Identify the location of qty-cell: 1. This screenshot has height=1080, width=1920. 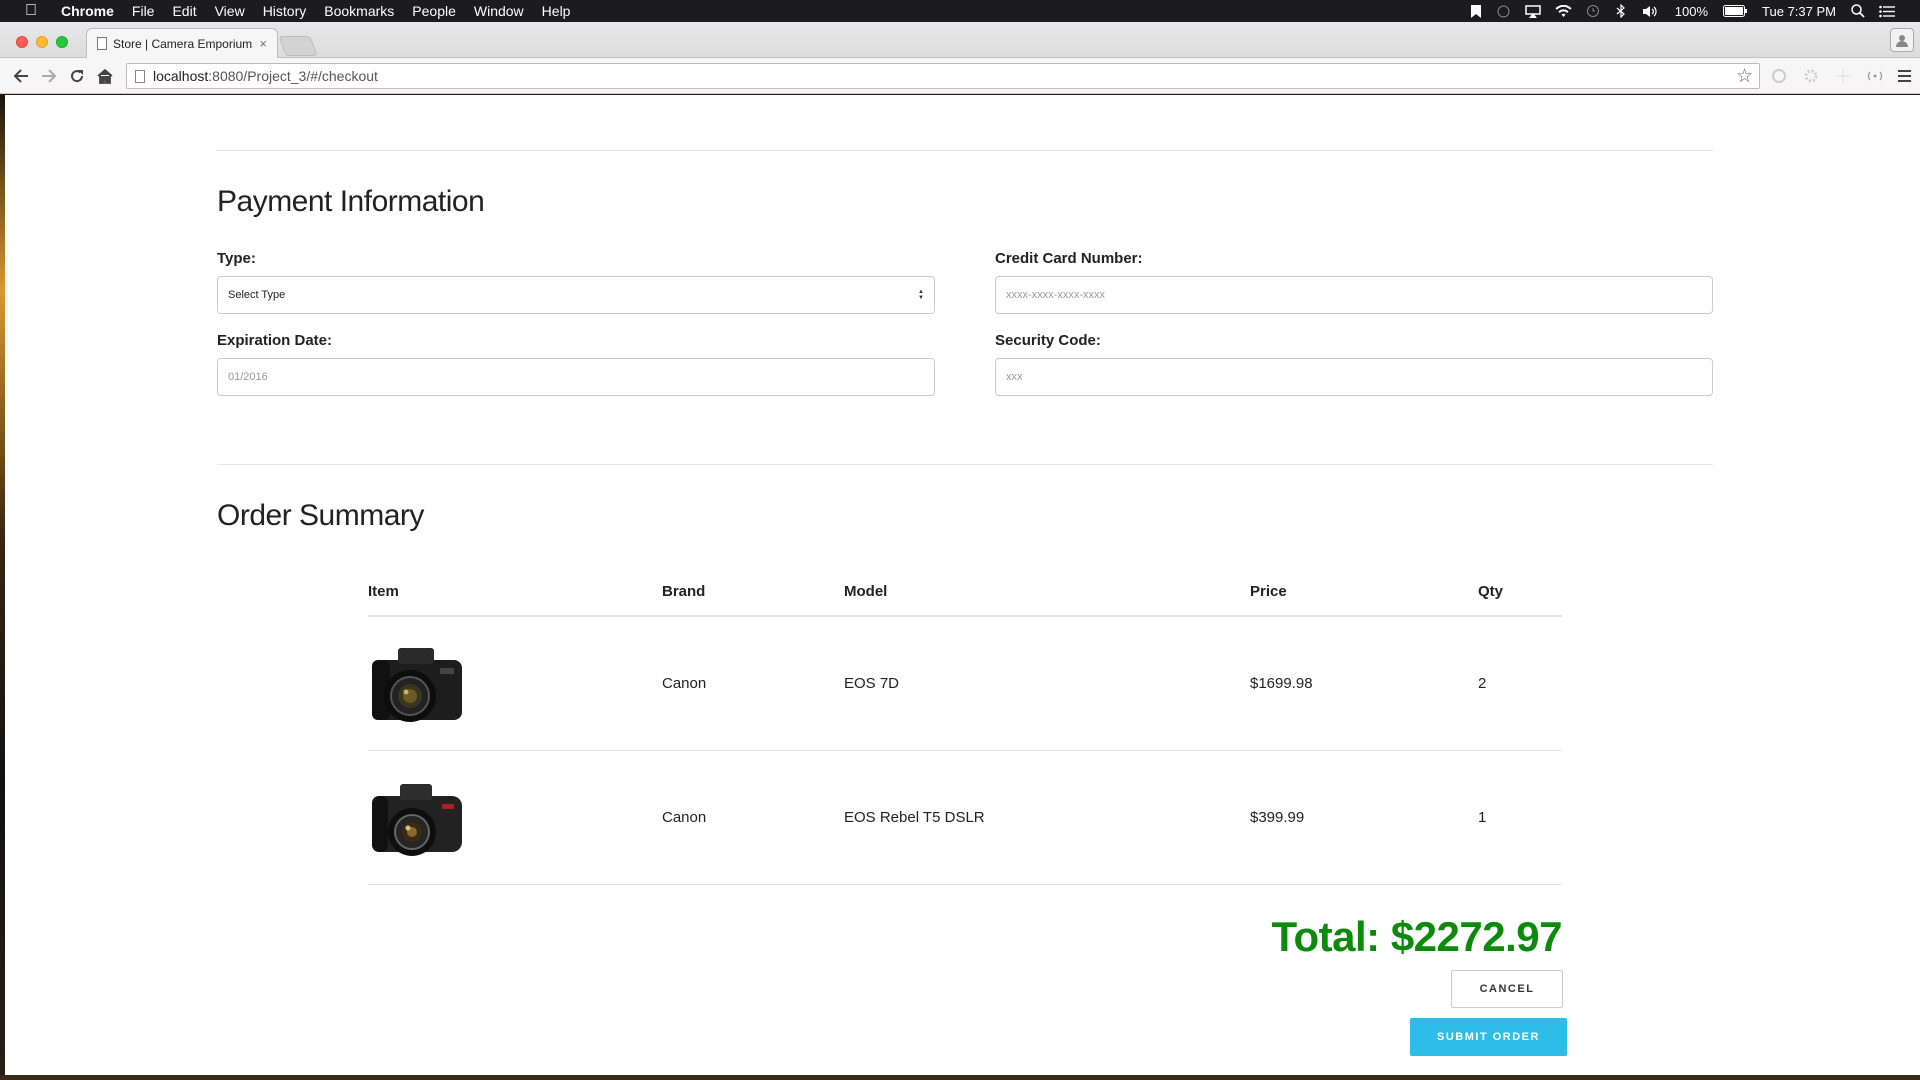
(1520, 817).